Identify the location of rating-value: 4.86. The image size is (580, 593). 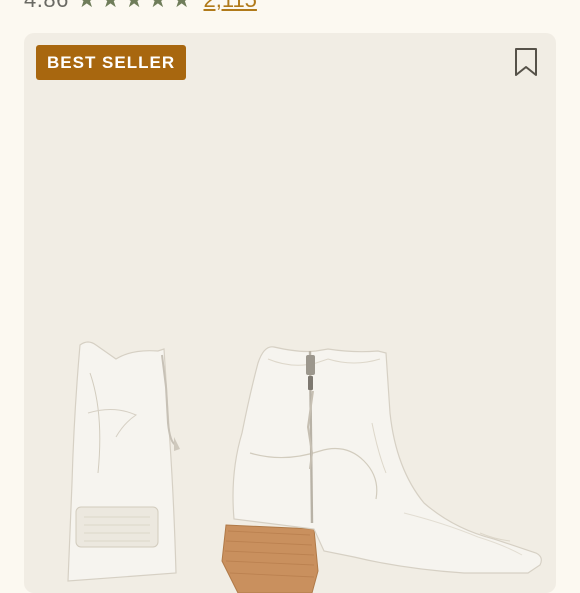
(46, 6).